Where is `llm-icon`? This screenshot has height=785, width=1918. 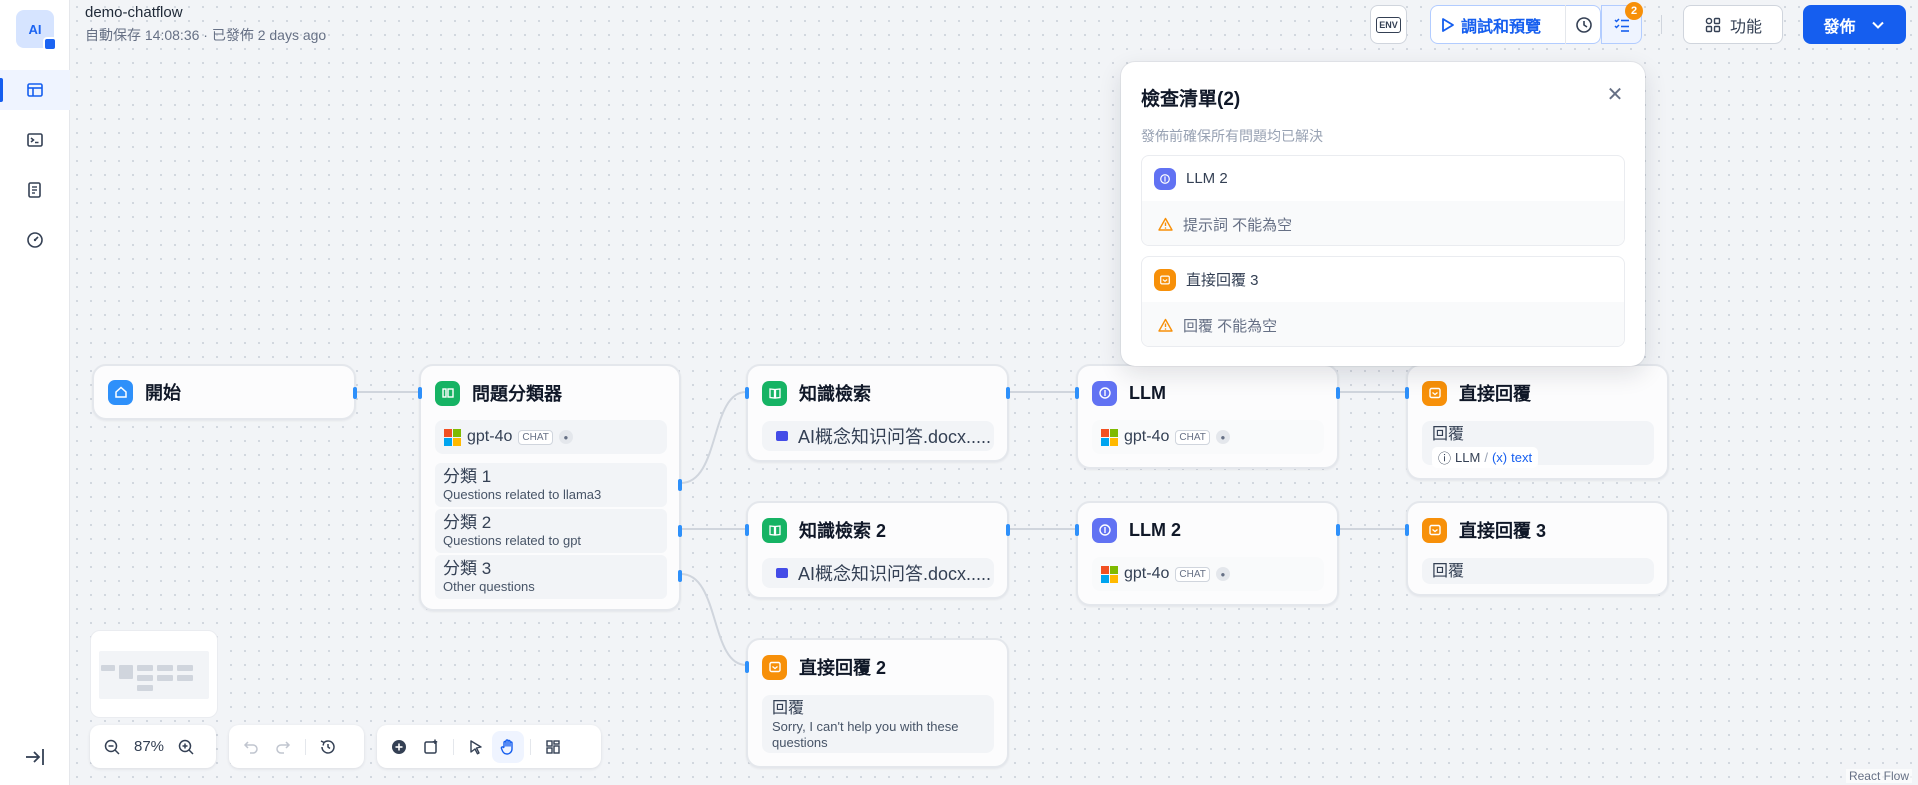
llm-icon is located at coordinates (1104, 530).